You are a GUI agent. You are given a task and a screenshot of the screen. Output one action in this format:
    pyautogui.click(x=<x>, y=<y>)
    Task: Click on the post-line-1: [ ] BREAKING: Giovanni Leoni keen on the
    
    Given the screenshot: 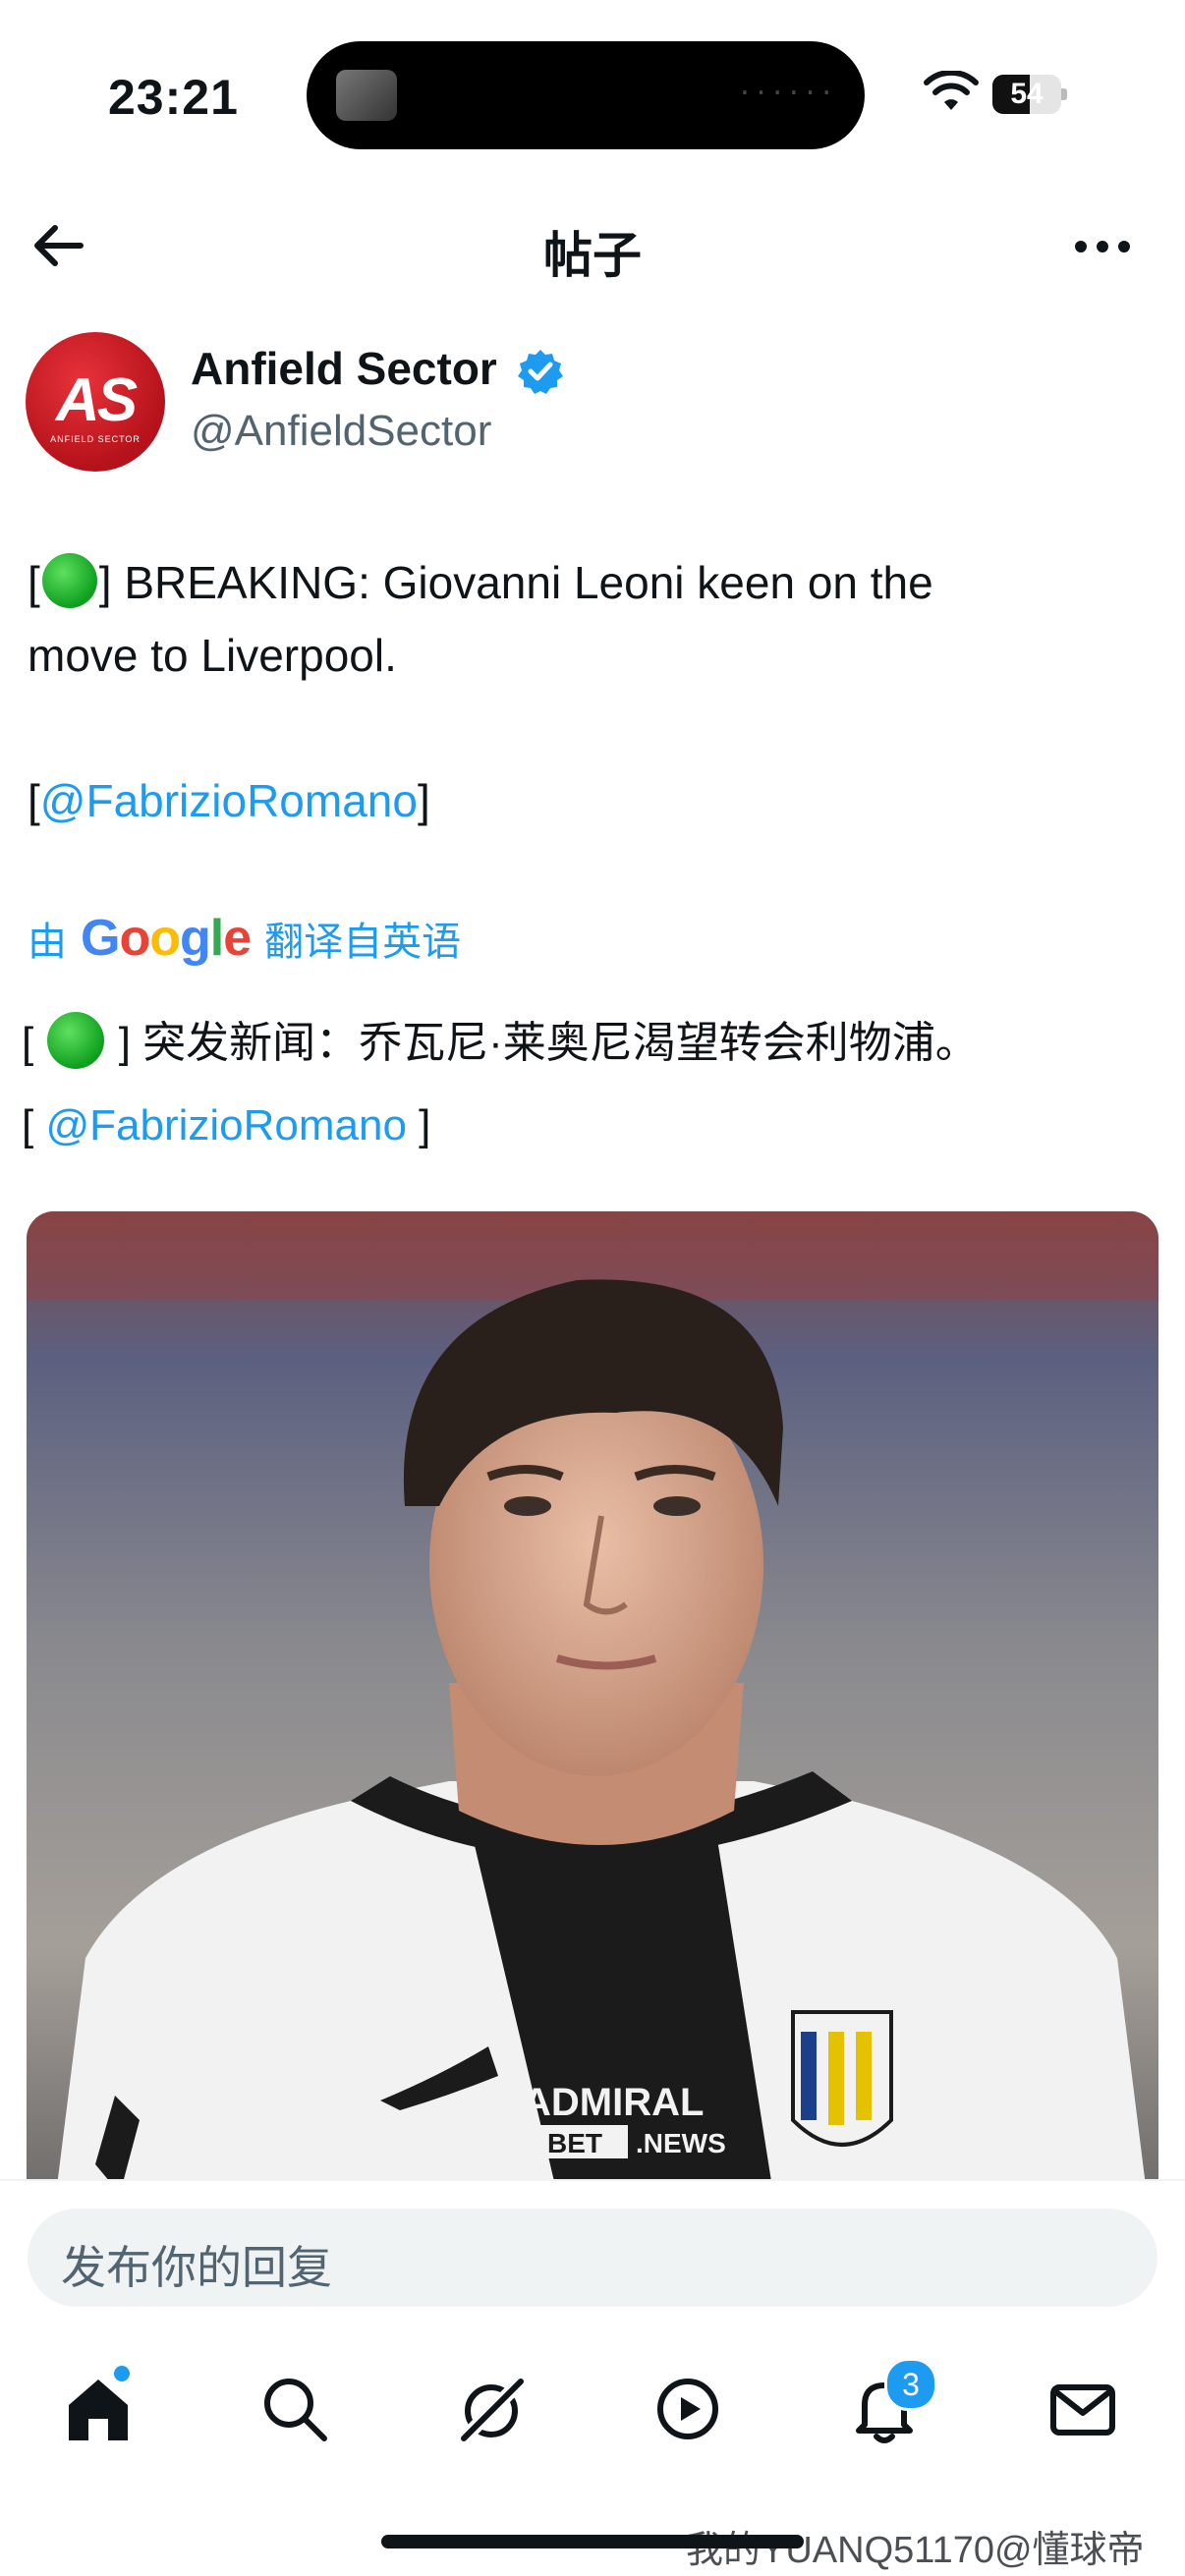 What is the action you would take?
    pyautogui.click(x=592, y=582)
    